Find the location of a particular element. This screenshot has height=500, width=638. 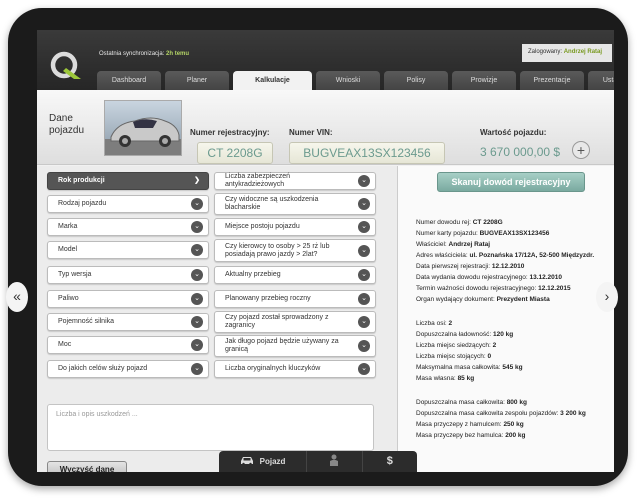

scan-document-button: Skanuj dowód rejestracyjny is located at coordinates (511, 182).